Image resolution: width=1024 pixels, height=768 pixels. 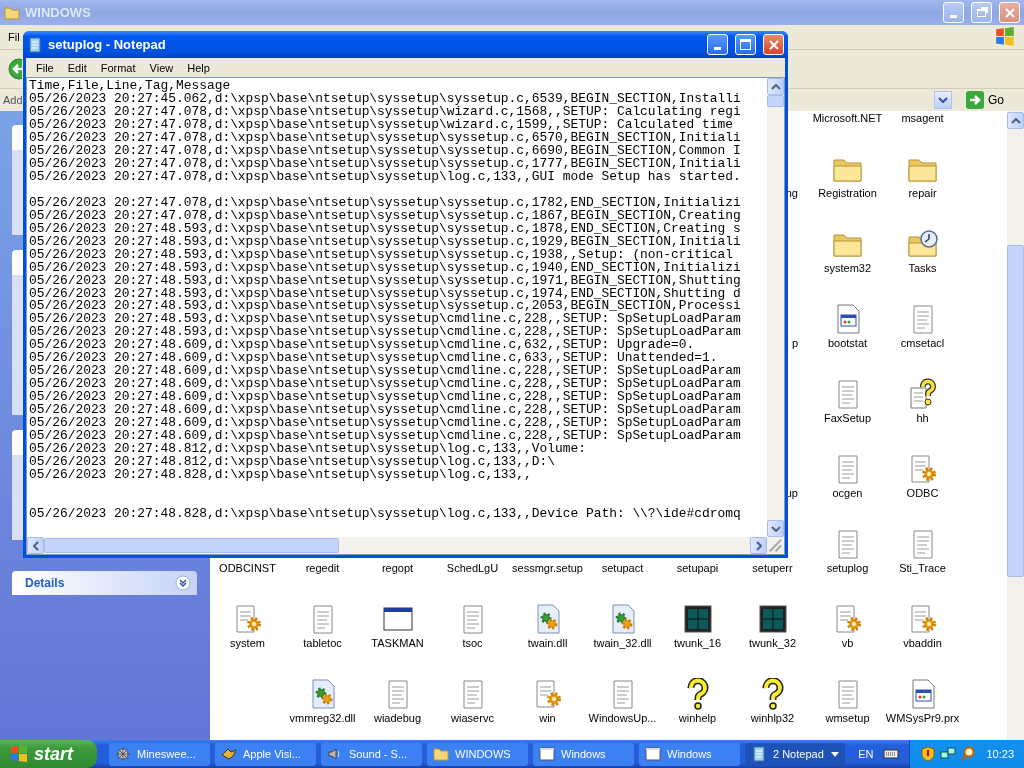 I want to click on file-label: twunk_16, so click(x=697, y=643).